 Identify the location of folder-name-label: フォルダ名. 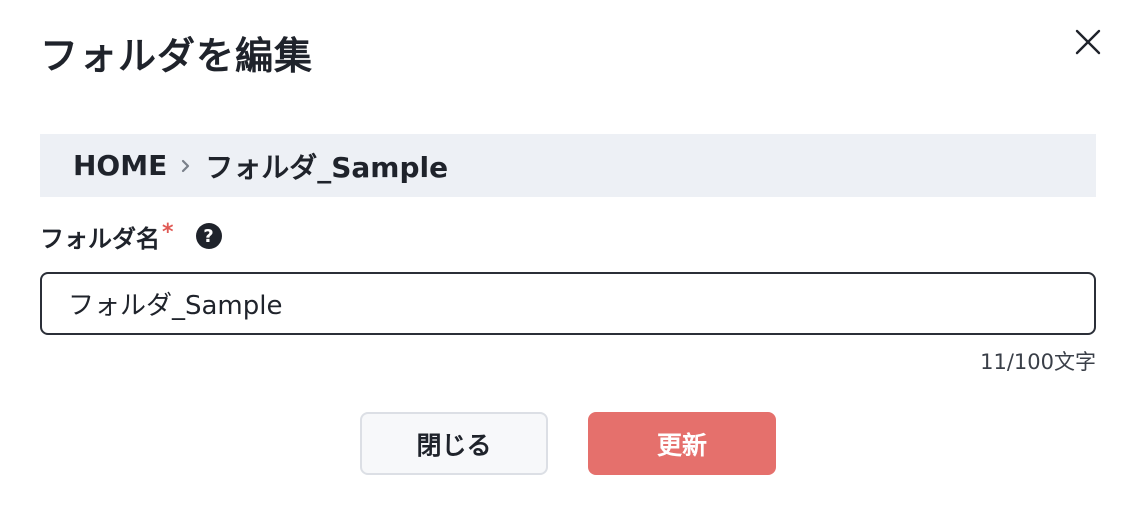
(100, 238).